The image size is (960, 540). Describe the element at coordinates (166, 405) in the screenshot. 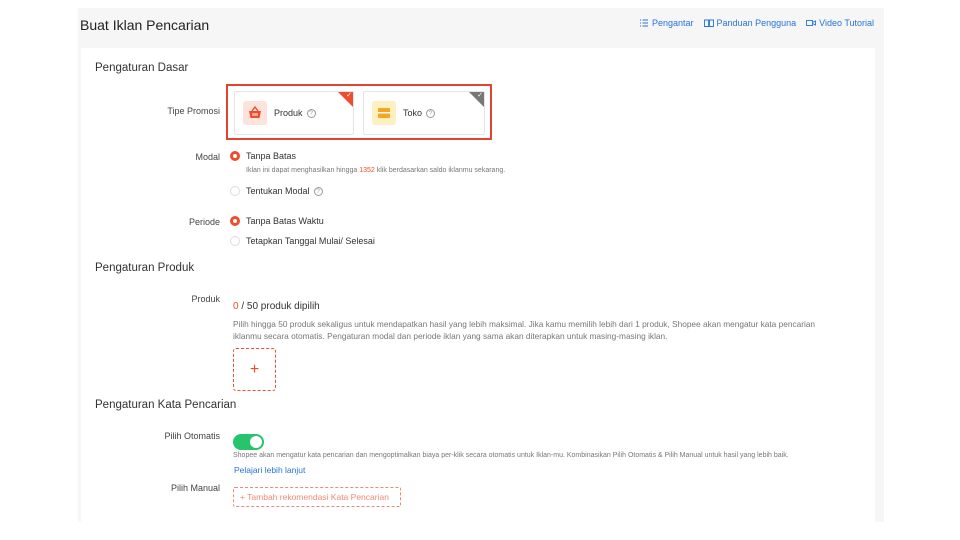

I see `keyword-section-title: Pengaturan Kata Pencarian` at that location.